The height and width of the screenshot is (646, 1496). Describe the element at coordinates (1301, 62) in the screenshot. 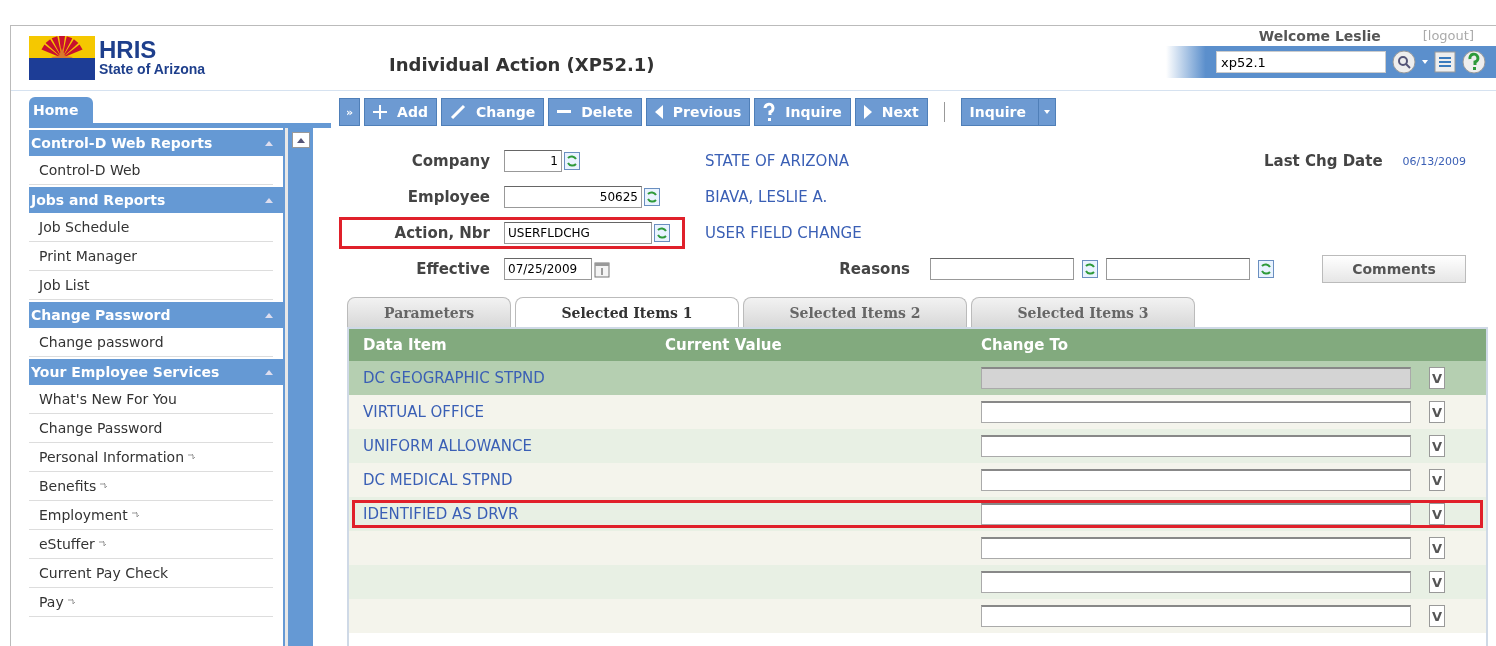

I see `search-field: xp52.1` at that location.